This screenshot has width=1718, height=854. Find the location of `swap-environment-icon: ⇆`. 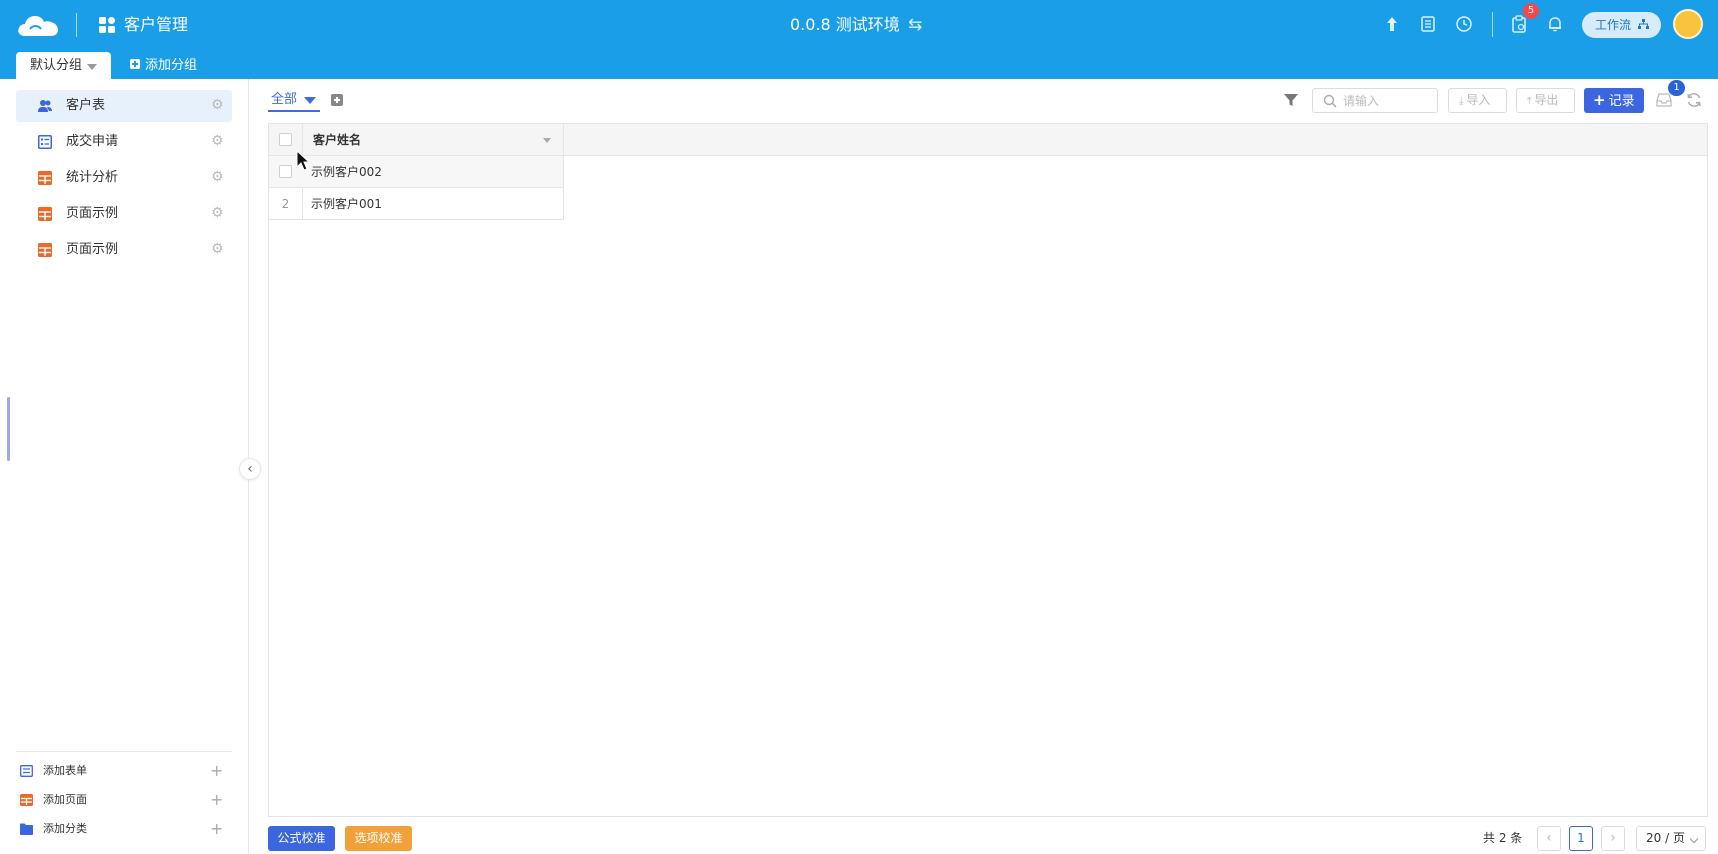

swap-environment-icon: ⇆ is located at coordinates (915, 25).